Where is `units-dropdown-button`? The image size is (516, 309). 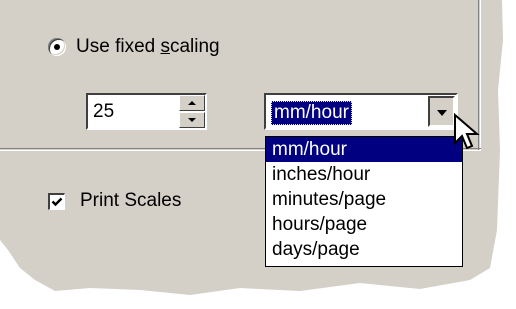
units-dropdown-button is located at coordinates (441, 111).